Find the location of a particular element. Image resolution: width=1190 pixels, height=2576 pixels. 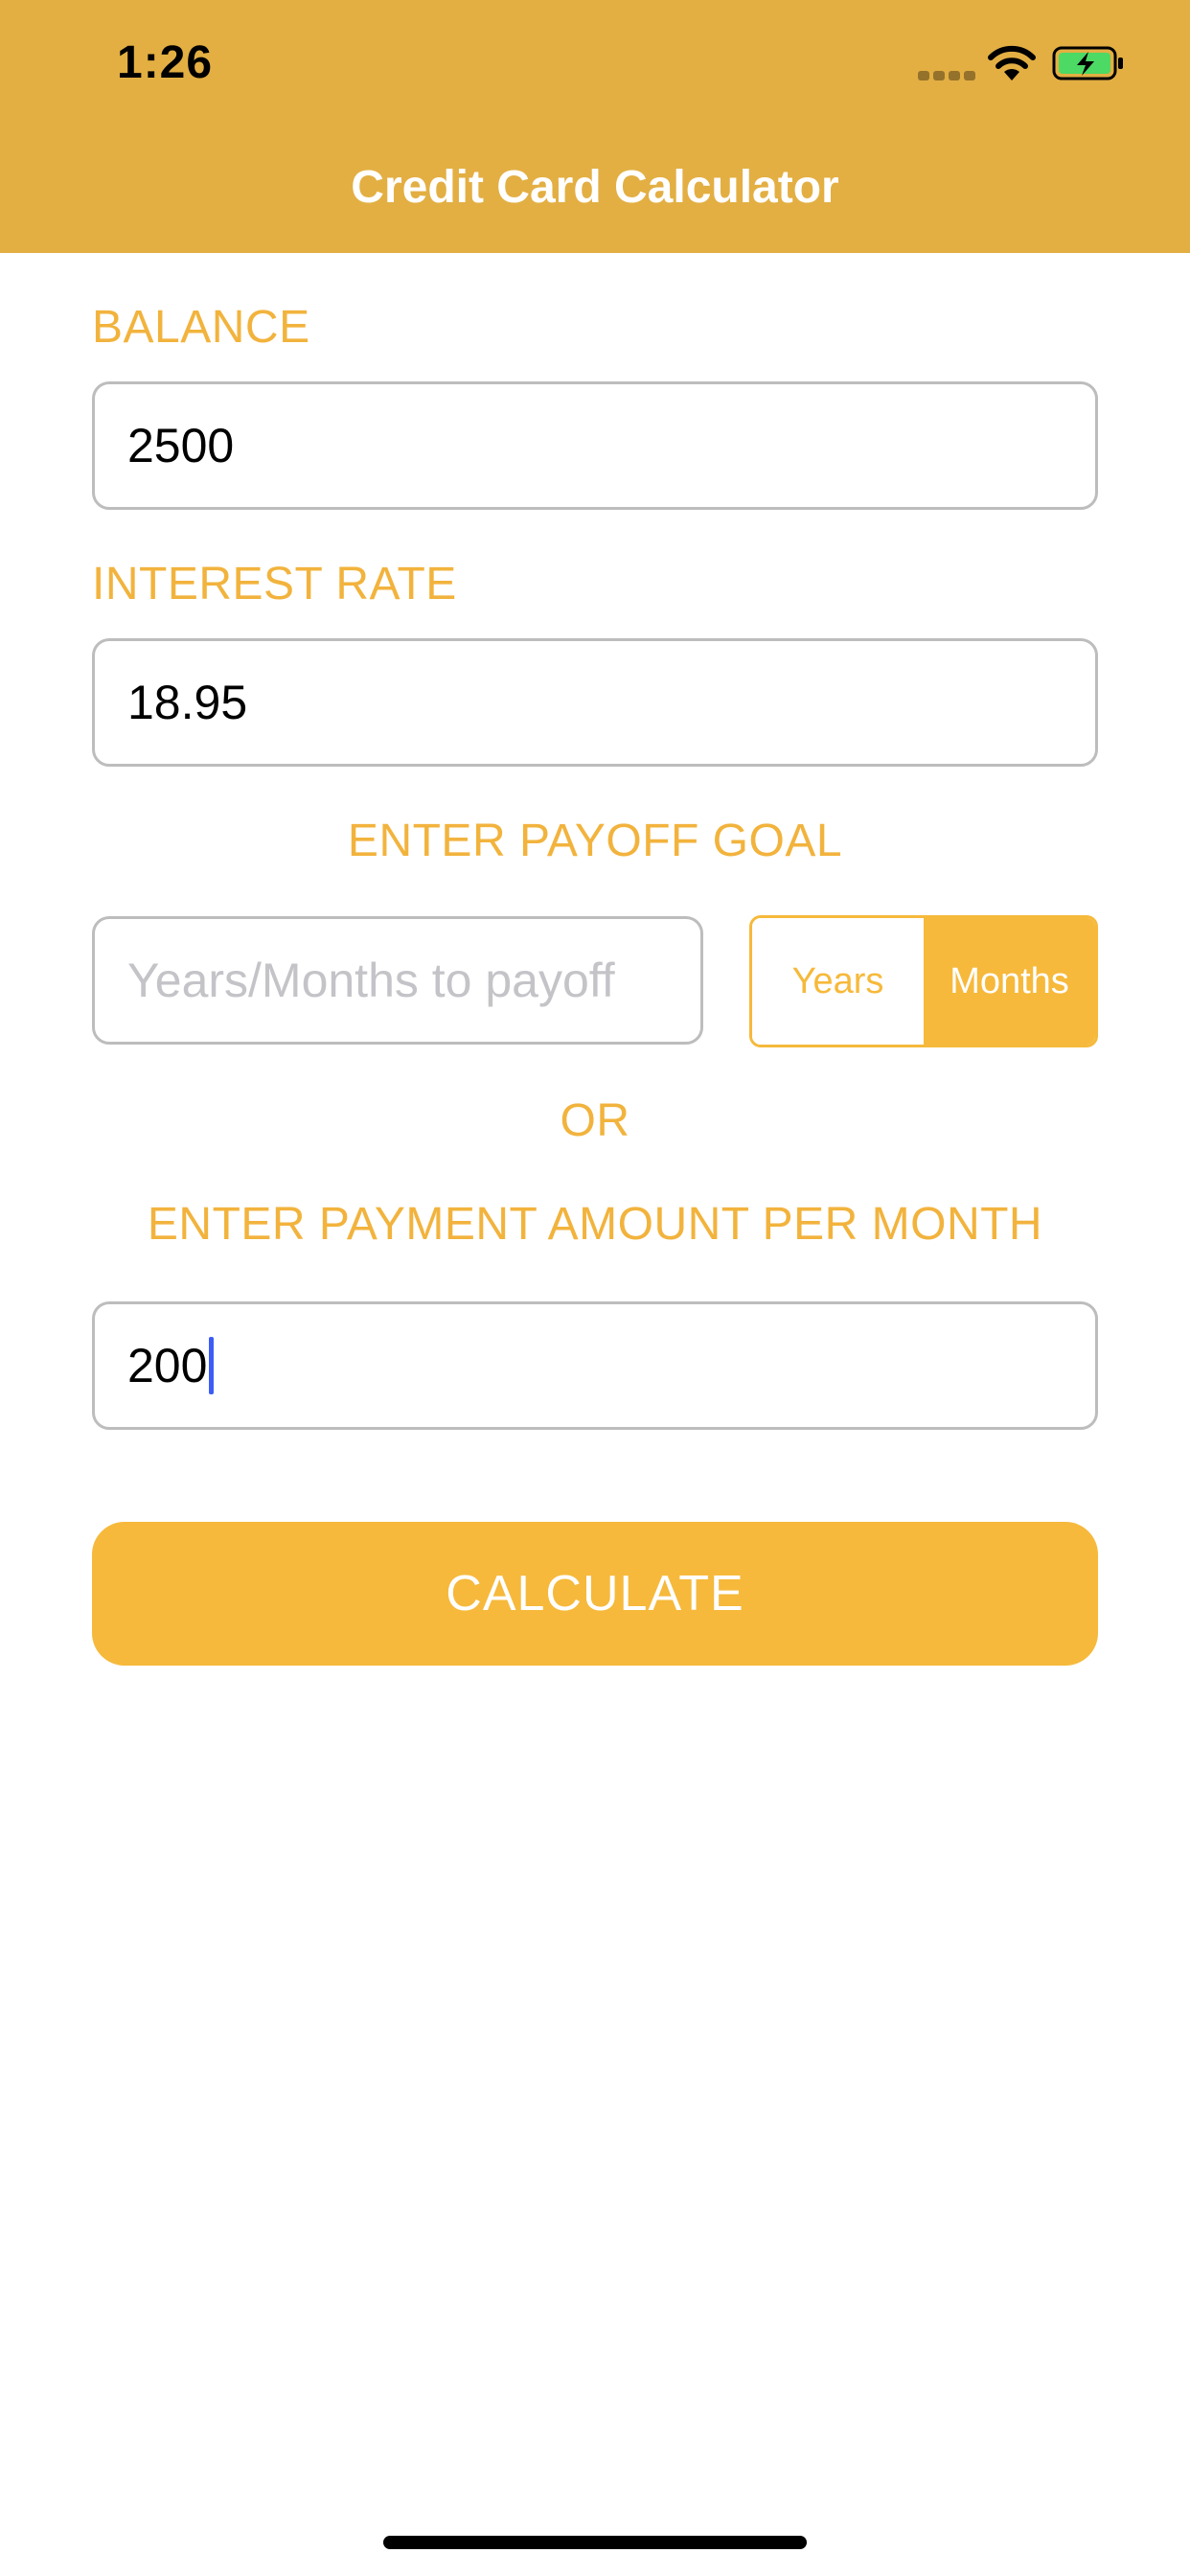

payment-amount-value: 200 is located at coordinates (167, 1365).